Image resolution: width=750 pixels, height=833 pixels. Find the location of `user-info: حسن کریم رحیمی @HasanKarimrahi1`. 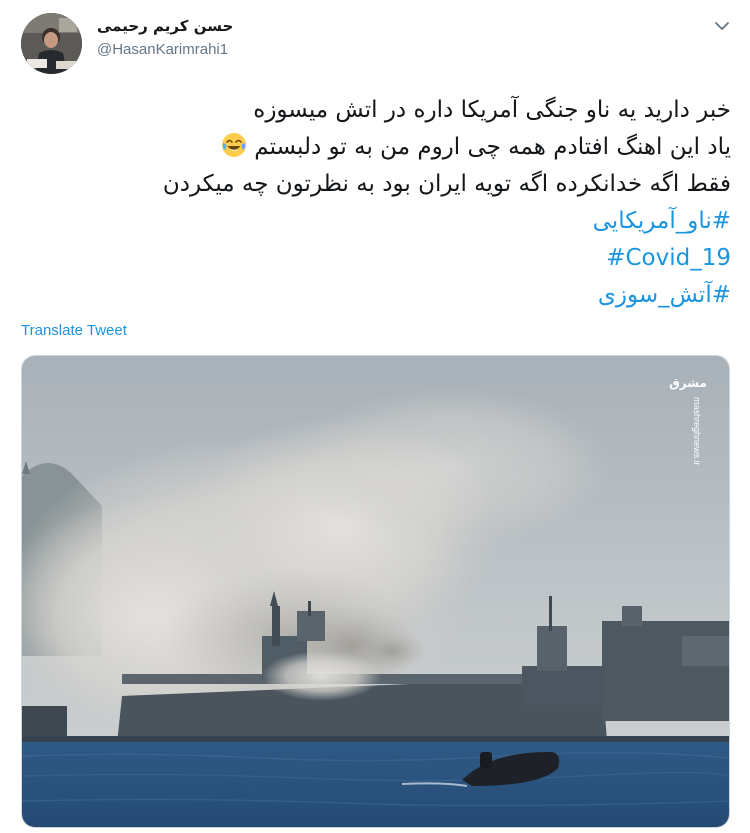

user-info: حسن کریم رحیمی @HasanKarimrahi1 is located at coordinates (347, 39).